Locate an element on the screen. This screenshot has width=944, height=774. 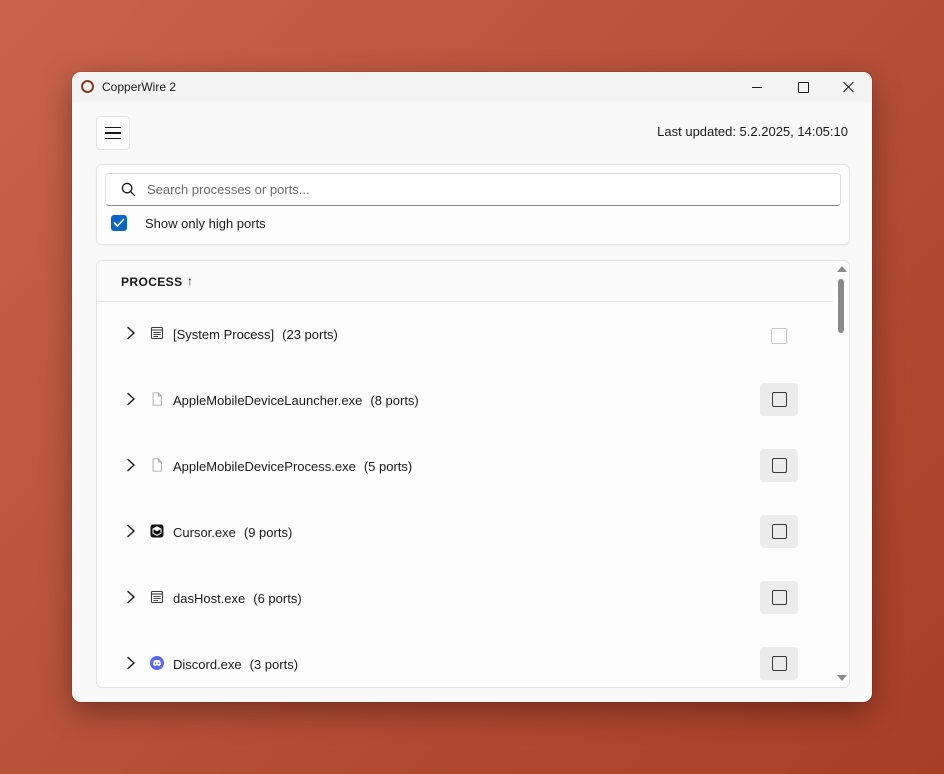
process-name-text: AppleMobileDeviceProcess.exe is located at coordinates (264, 466).